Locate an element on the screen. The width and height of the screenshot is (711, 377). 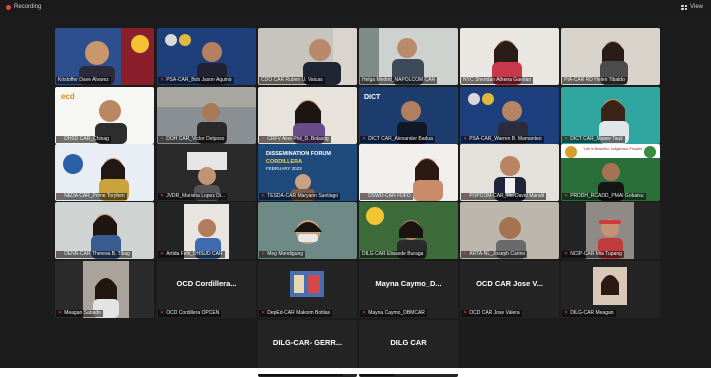
participant-name-label: ✕ DICT CAR_Alexander Badua is located at coordinates (397, 139).